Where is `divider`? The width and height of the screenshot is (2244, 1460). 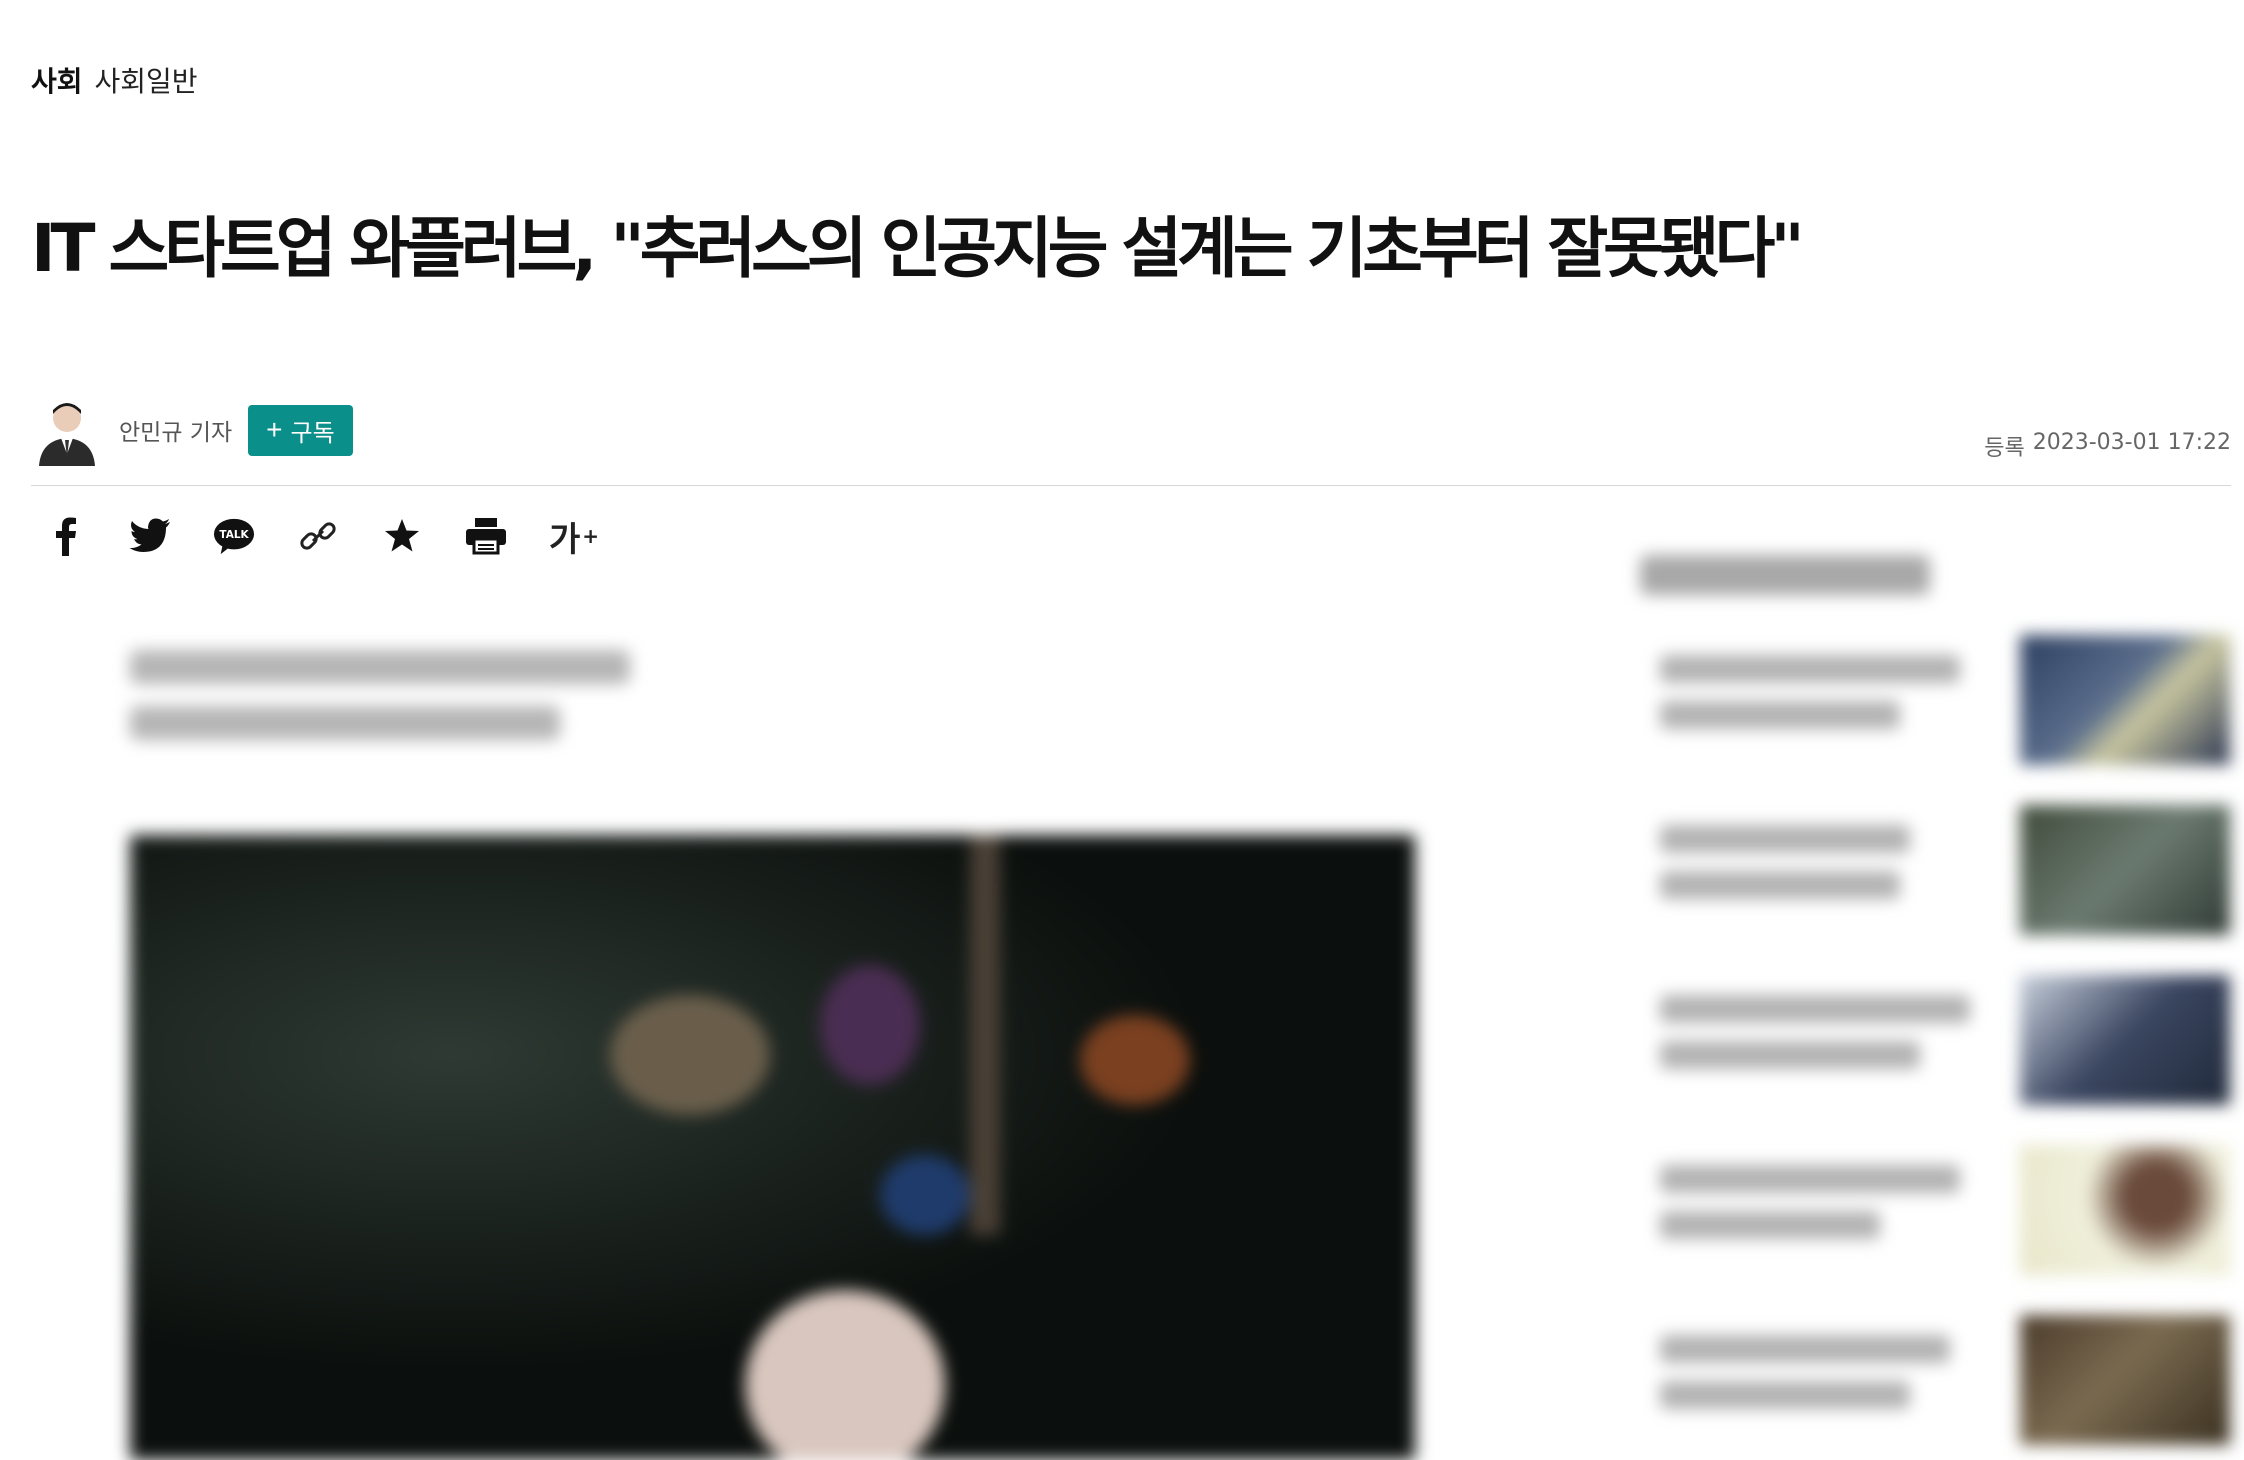 divider is located at coordinates (1131, 485).